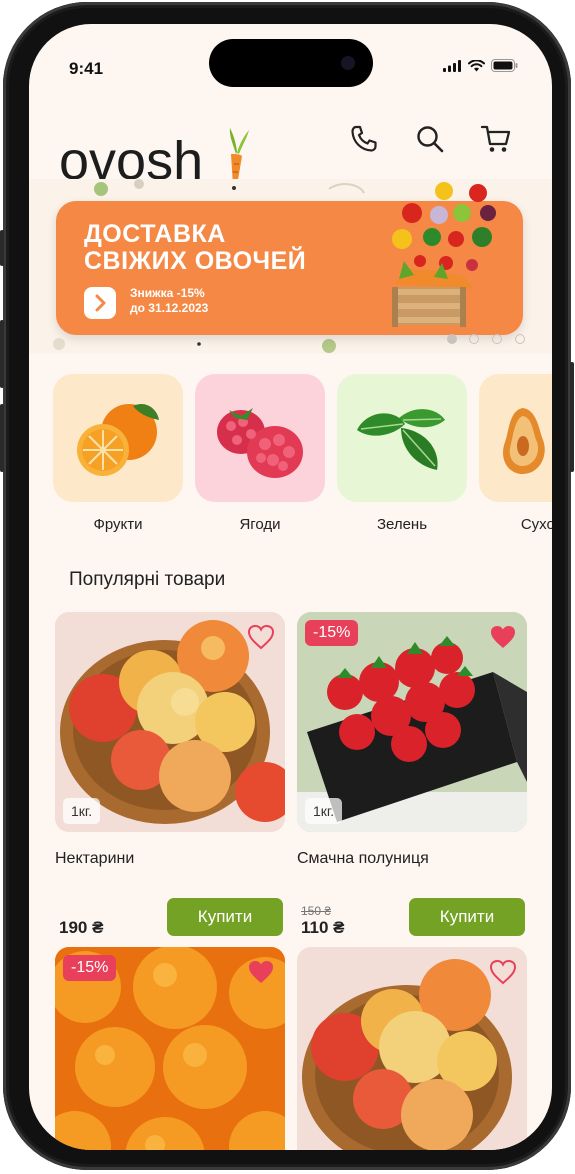 This screenshot has height=1174, width=575. Describe the element at coordinates (2, 438) in the screenshot. I see `volume-down-button` at that location.